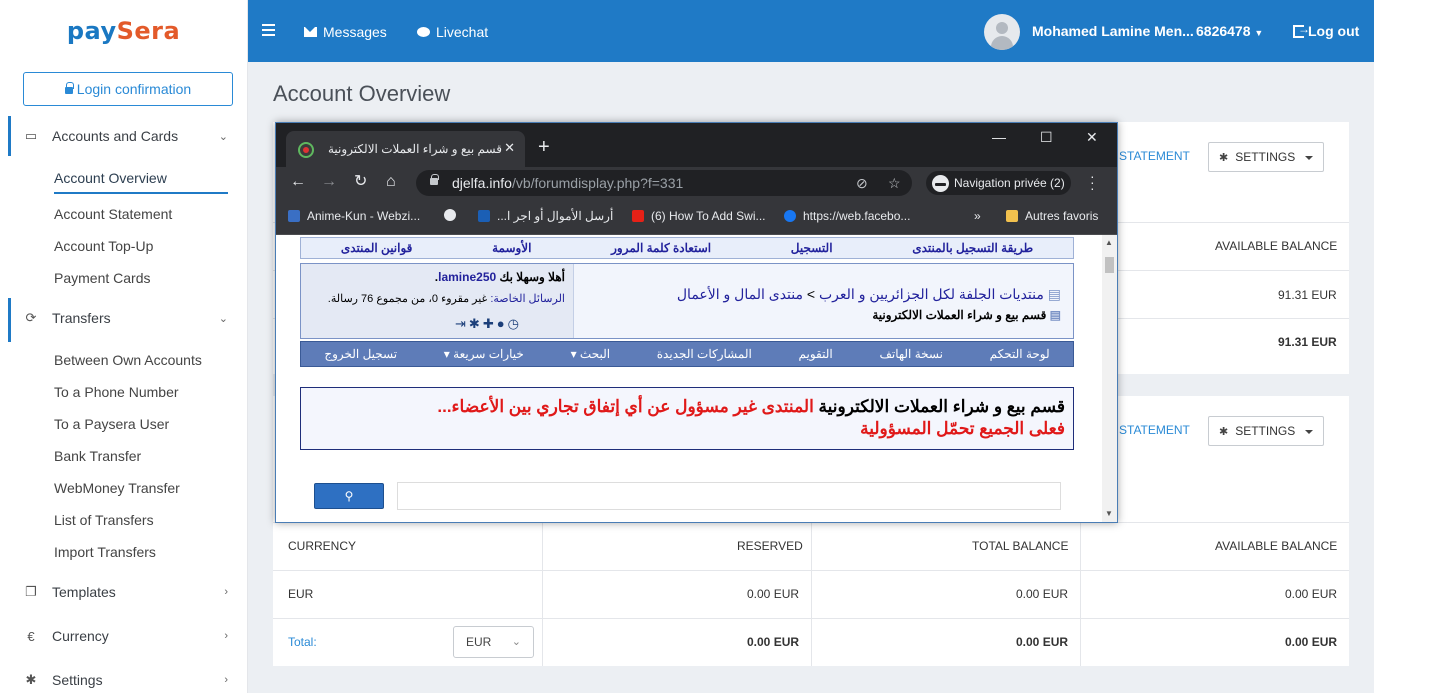 This screenshot has width=1435, height=693. Describe the element at coordinates (345, 32) in the screenshot. I see `messages-link: Messages` at that location.